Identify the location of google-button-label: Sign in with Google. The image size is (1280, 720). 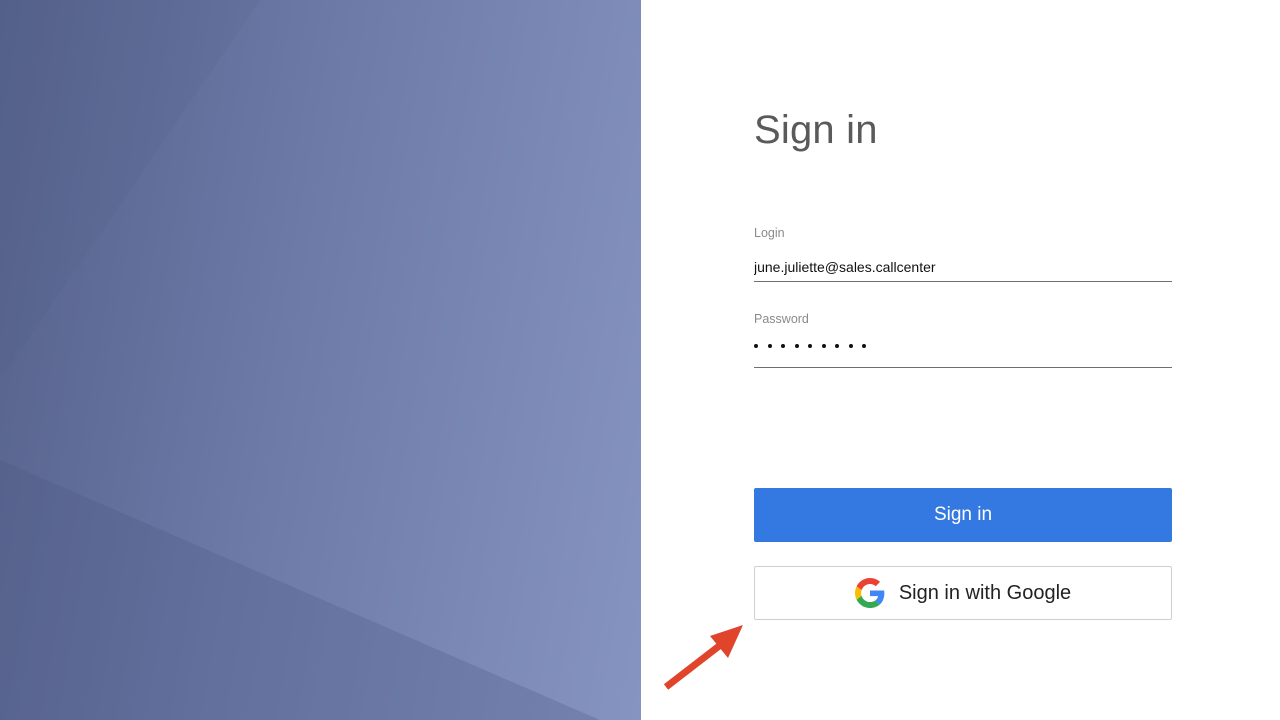
(985, 592).